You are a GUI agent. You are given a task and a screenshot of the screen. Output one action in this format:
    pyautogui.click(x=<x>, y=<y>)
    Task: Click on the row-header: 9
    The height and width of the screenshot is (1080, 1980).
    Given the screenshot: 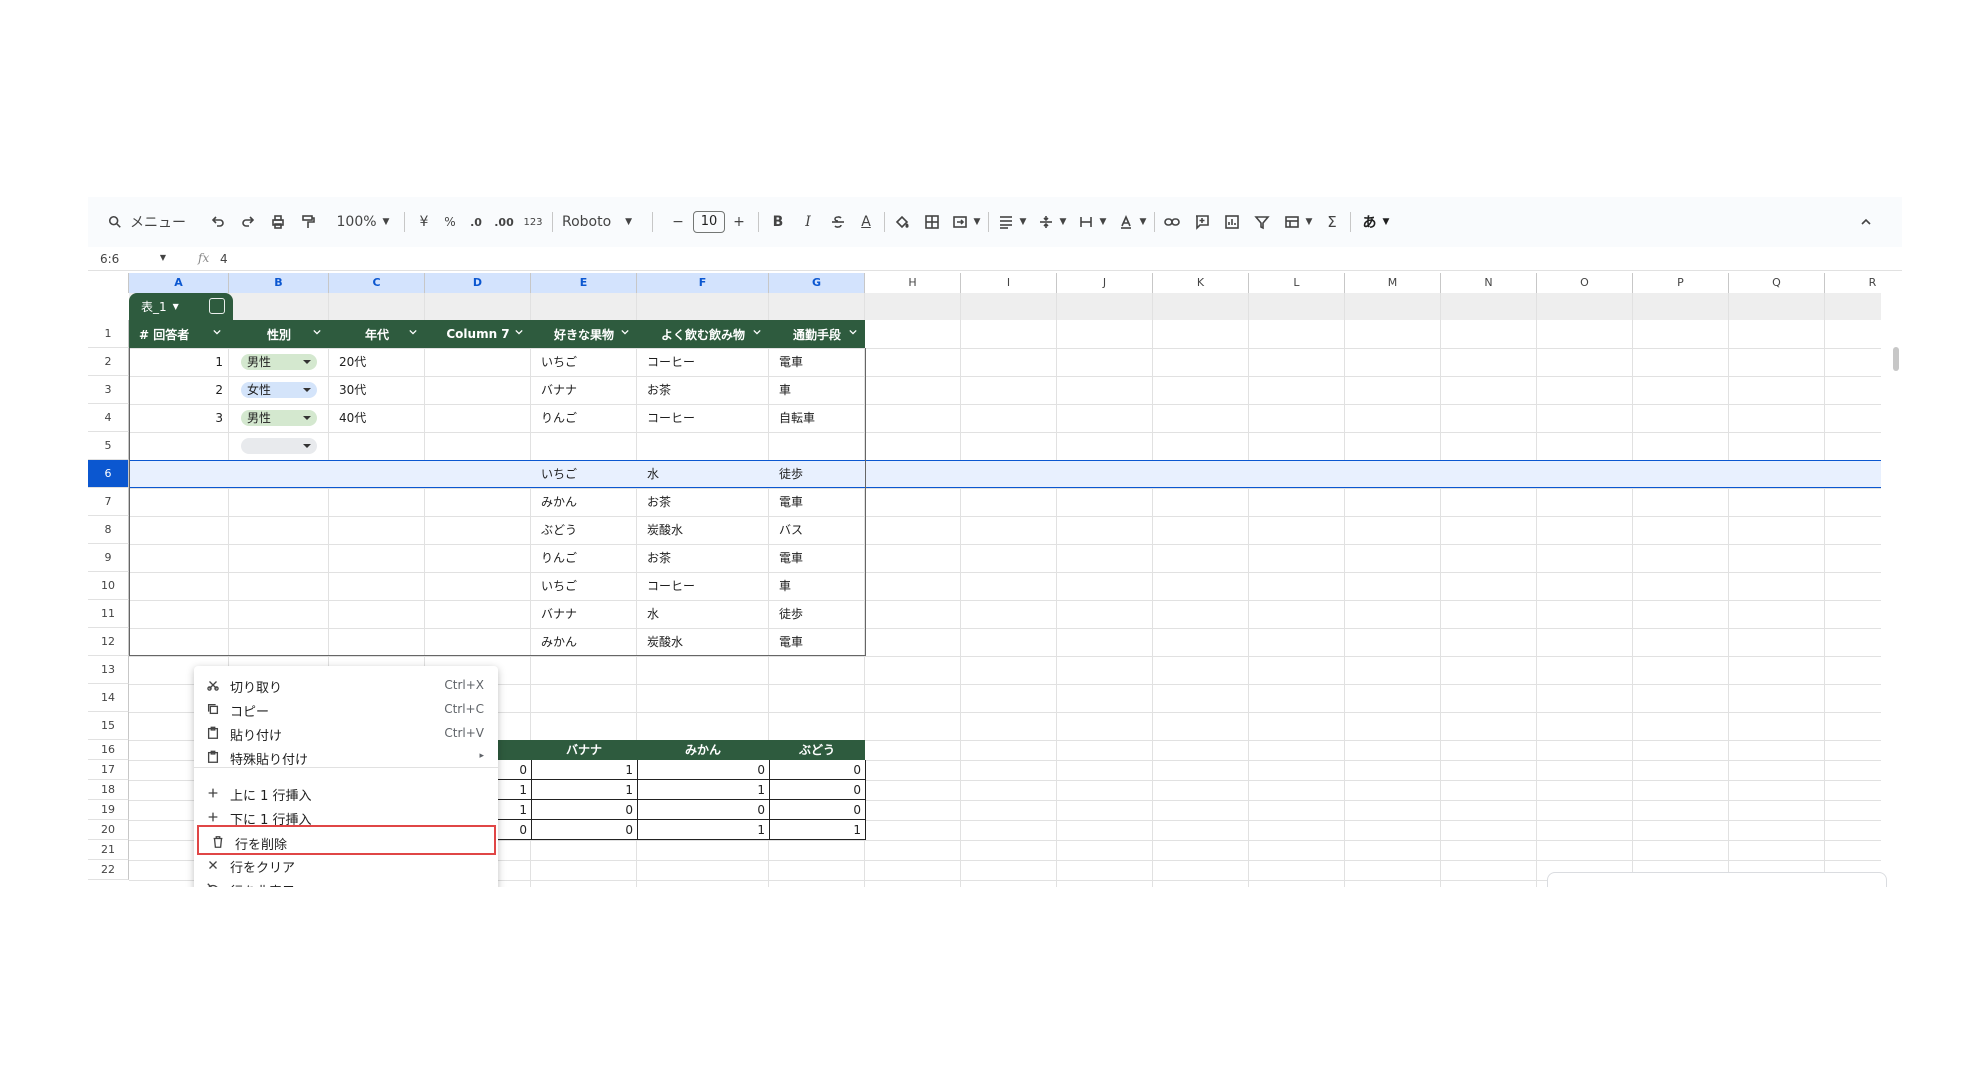 What is the action you would take?
    pyautogui.click(x=108, y=558)
    